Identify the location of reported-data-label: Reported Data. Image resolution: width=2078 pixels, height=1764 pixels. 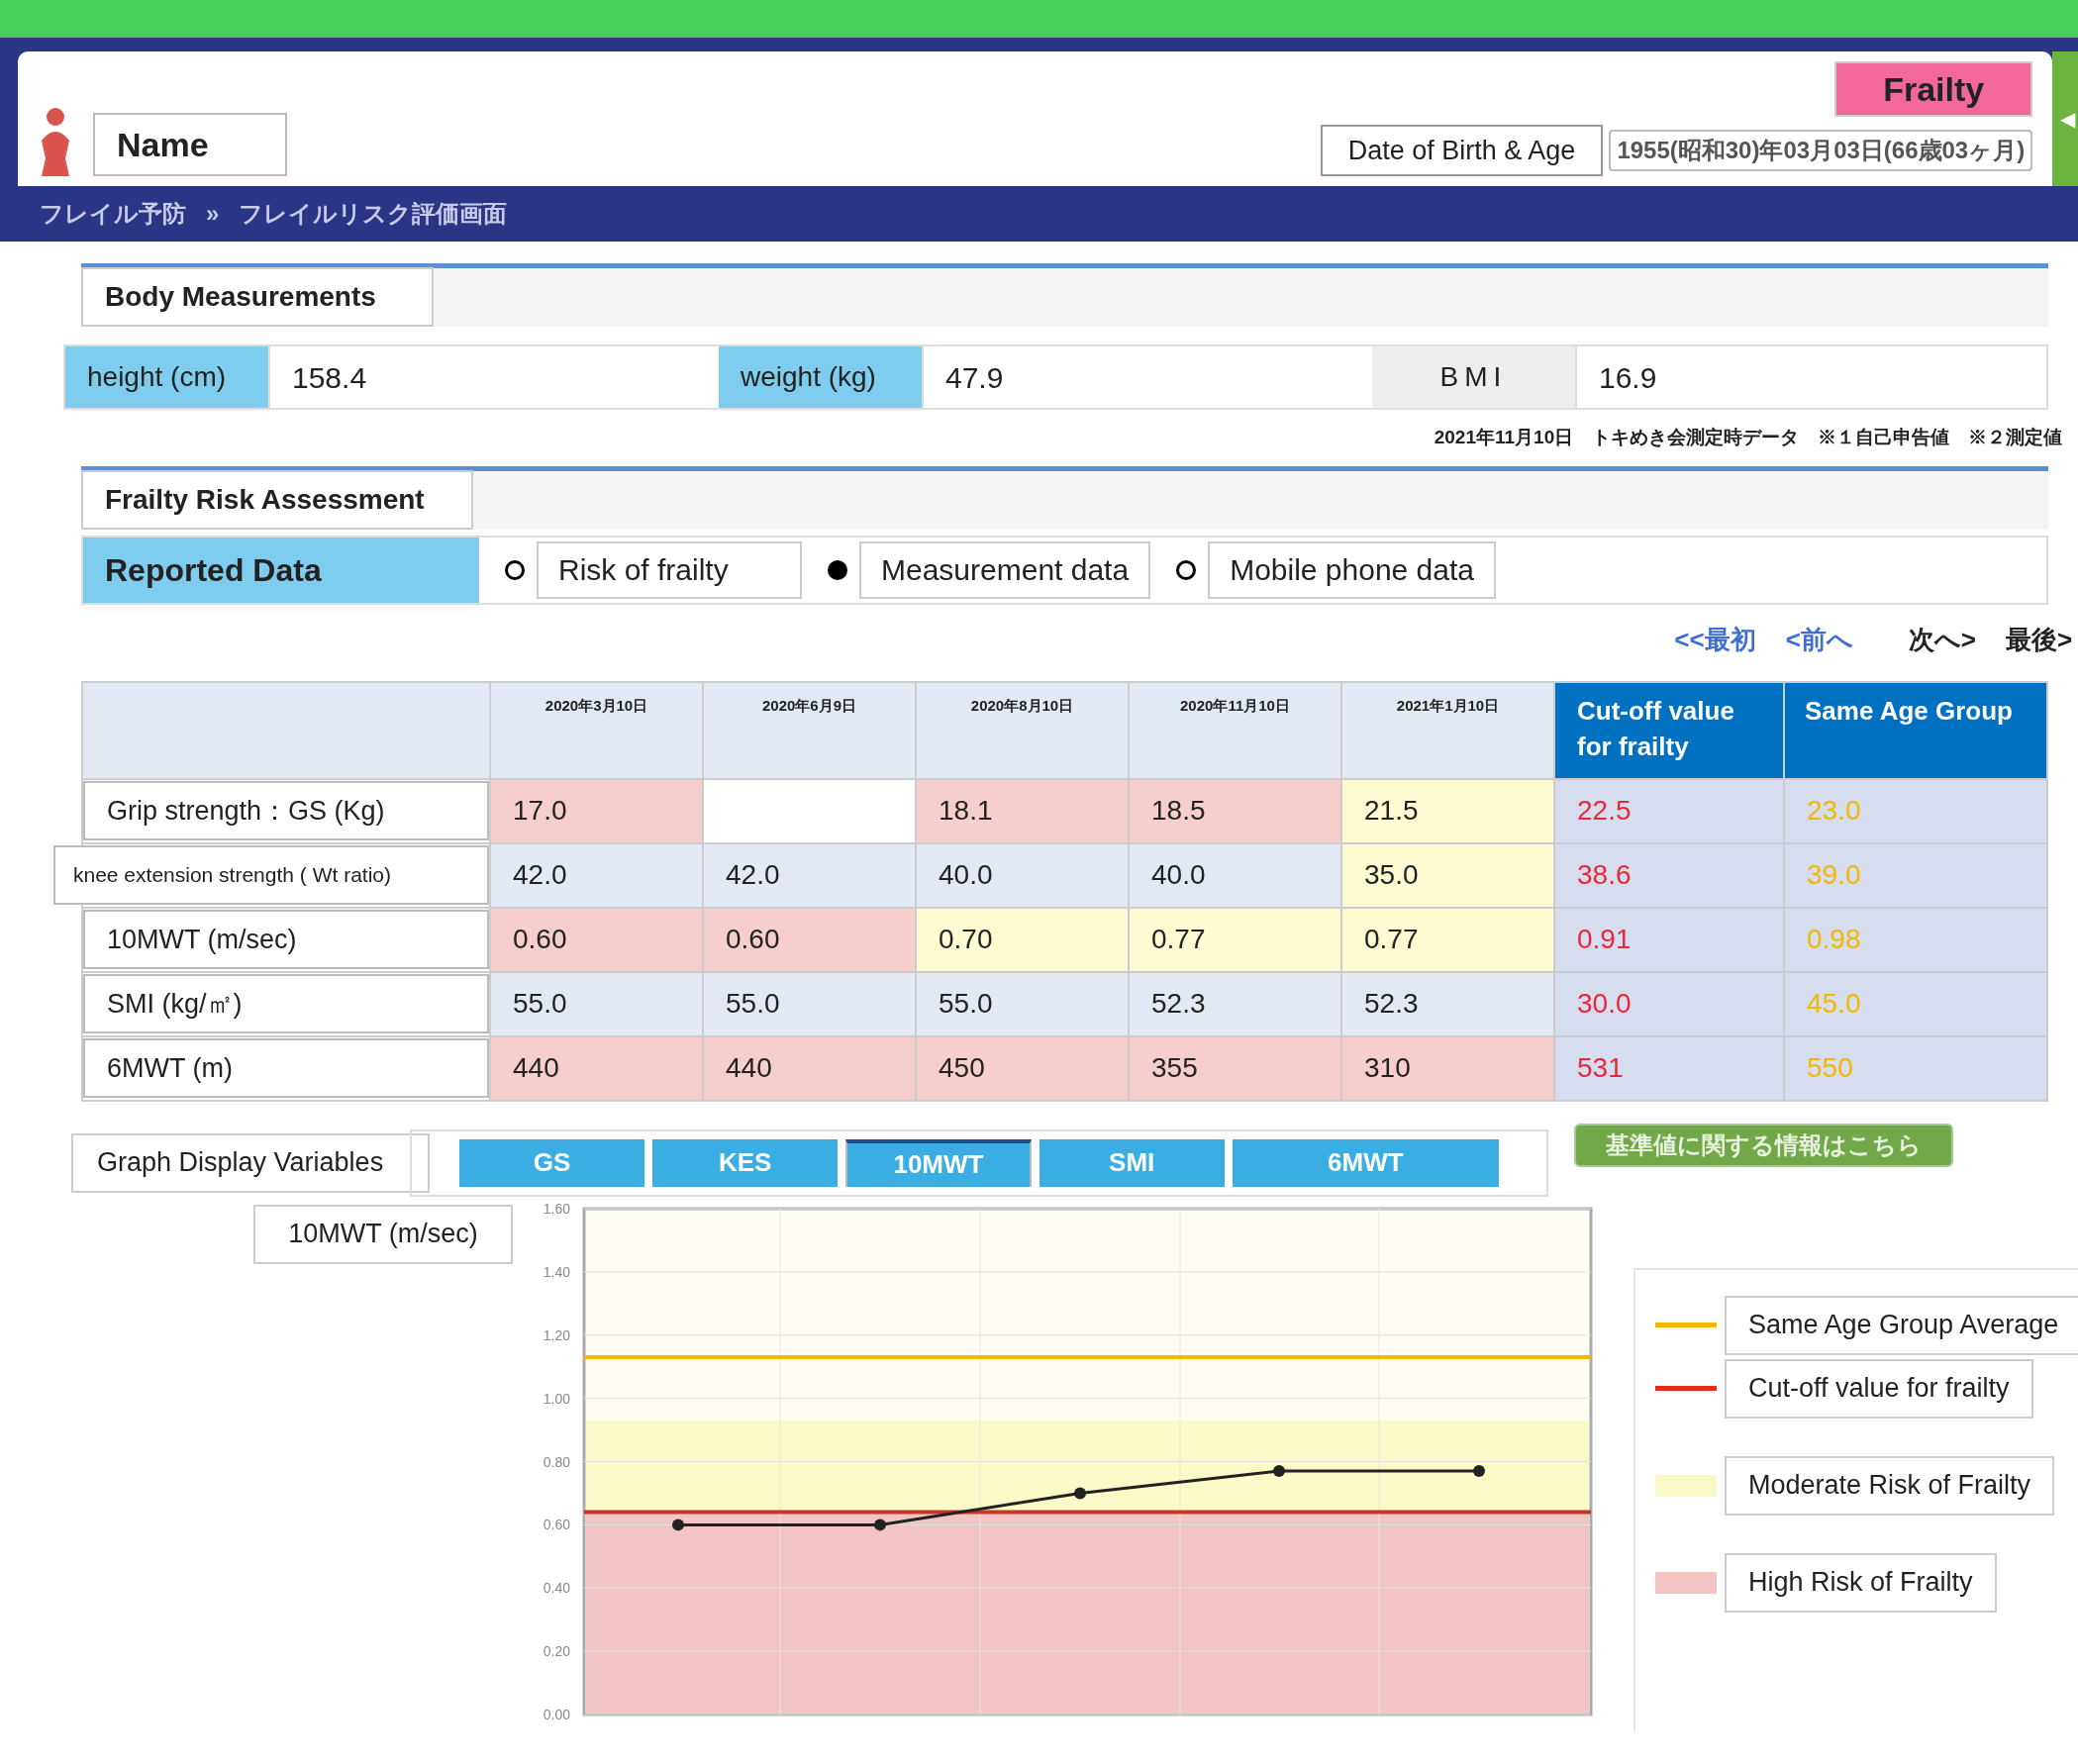
(281, 570).